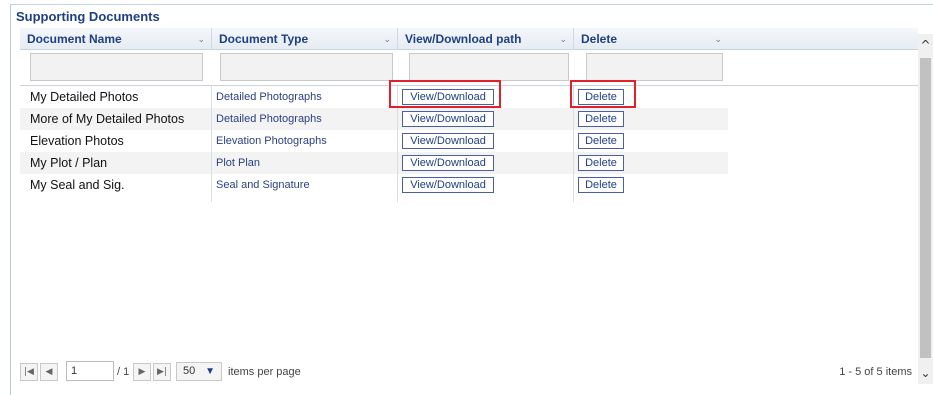  What do you see at coordinates (116, 67) in the screenshot?
I see `filter-document-name` at bounding box center [116, 67].